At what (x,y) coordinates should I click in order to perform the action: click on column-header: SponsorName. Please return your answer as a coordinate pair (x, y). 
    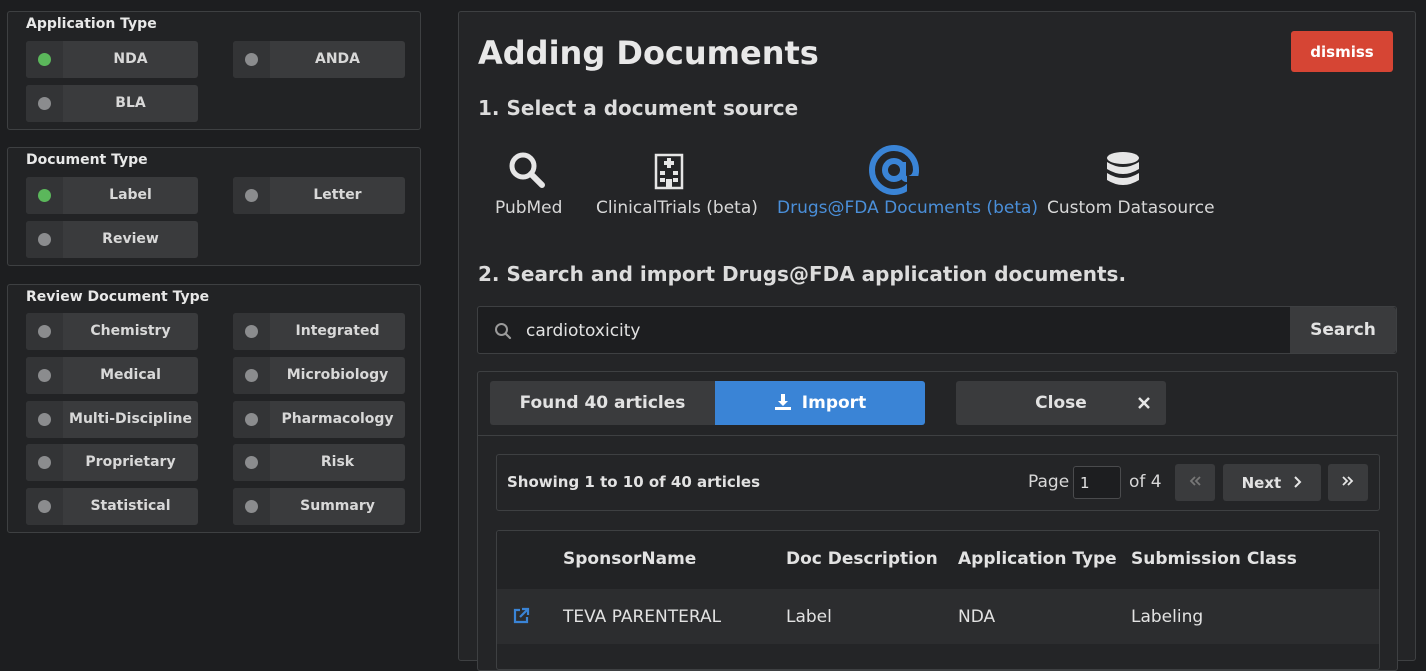
    Looking at the image, I should click on (629, 559).